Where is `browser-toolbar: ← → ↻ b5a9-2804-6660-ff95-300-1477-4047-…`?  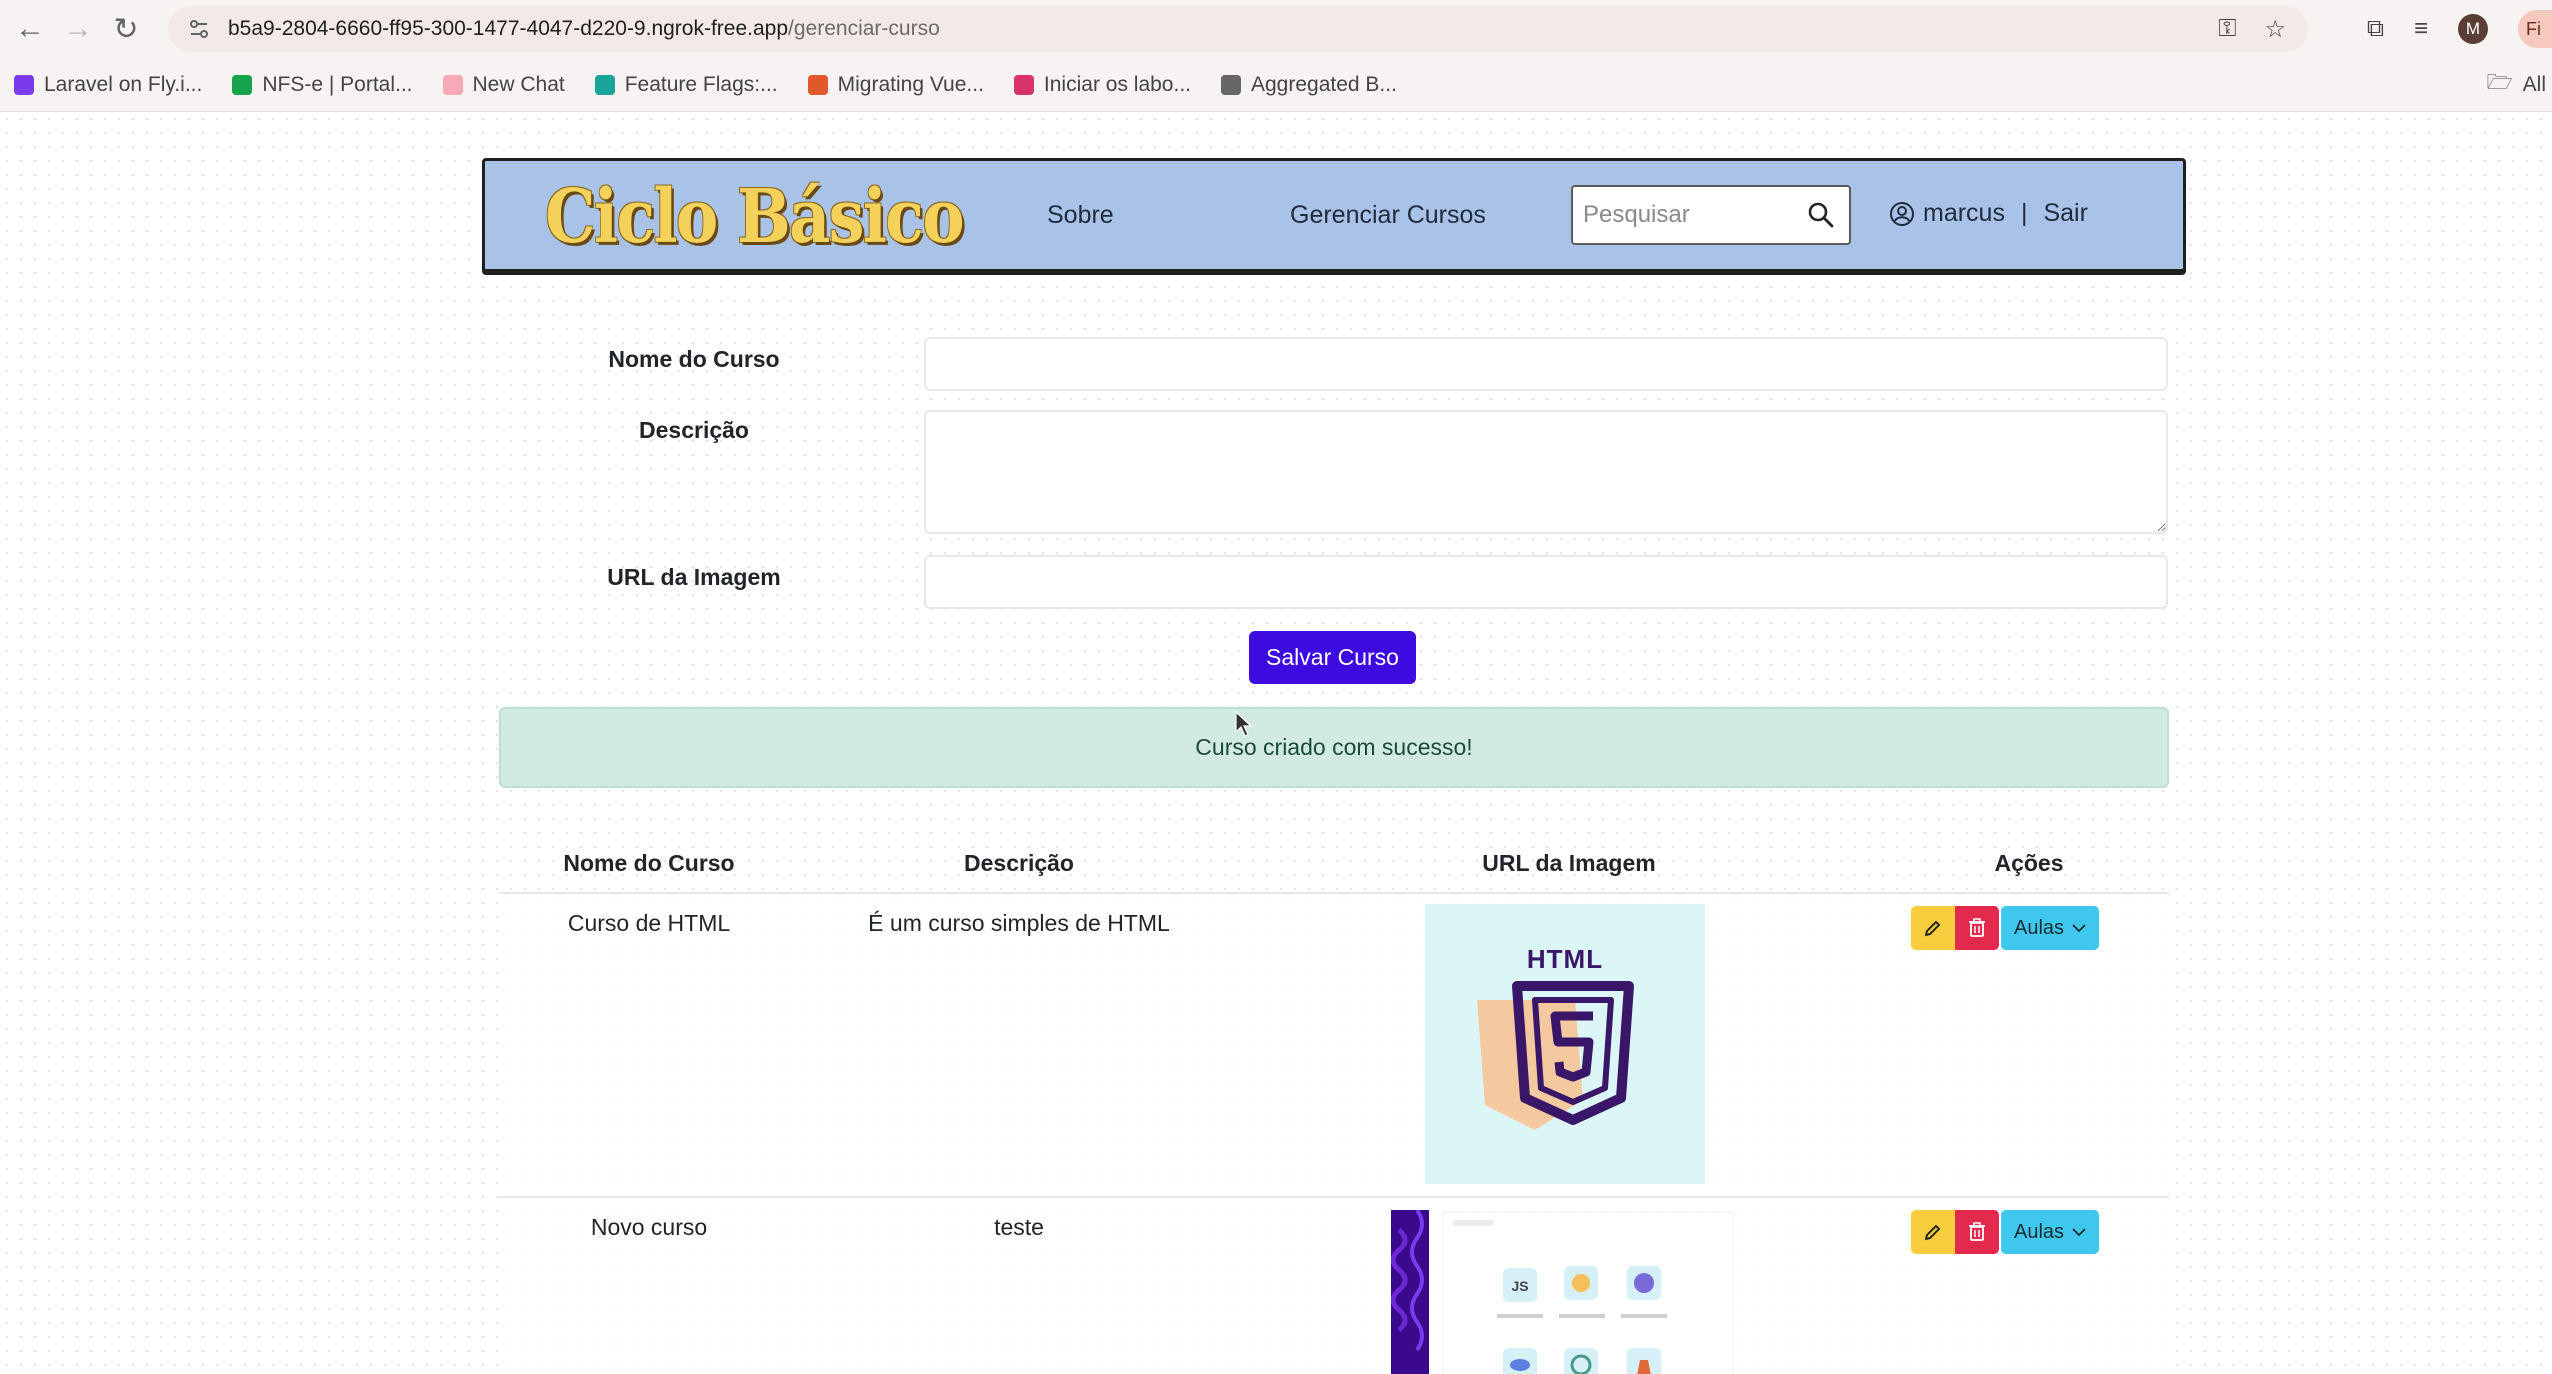 browser-toolbar: ← → ↻ b5a9-2804-6660-ff95-300-1477-4047-… is located at coordinates (1276, 29).